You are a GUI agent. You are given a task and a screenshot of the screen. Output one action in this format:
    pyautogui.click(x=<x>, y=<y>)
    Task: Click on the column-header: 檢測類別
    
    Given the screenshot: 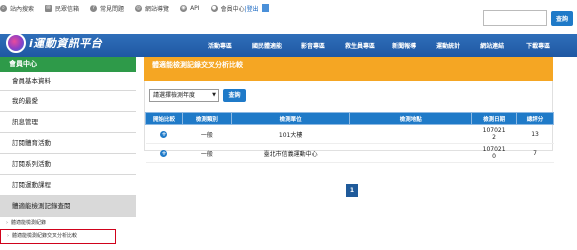 What is the action you would take?
    pyautogui.click(x=206, y=118)
    